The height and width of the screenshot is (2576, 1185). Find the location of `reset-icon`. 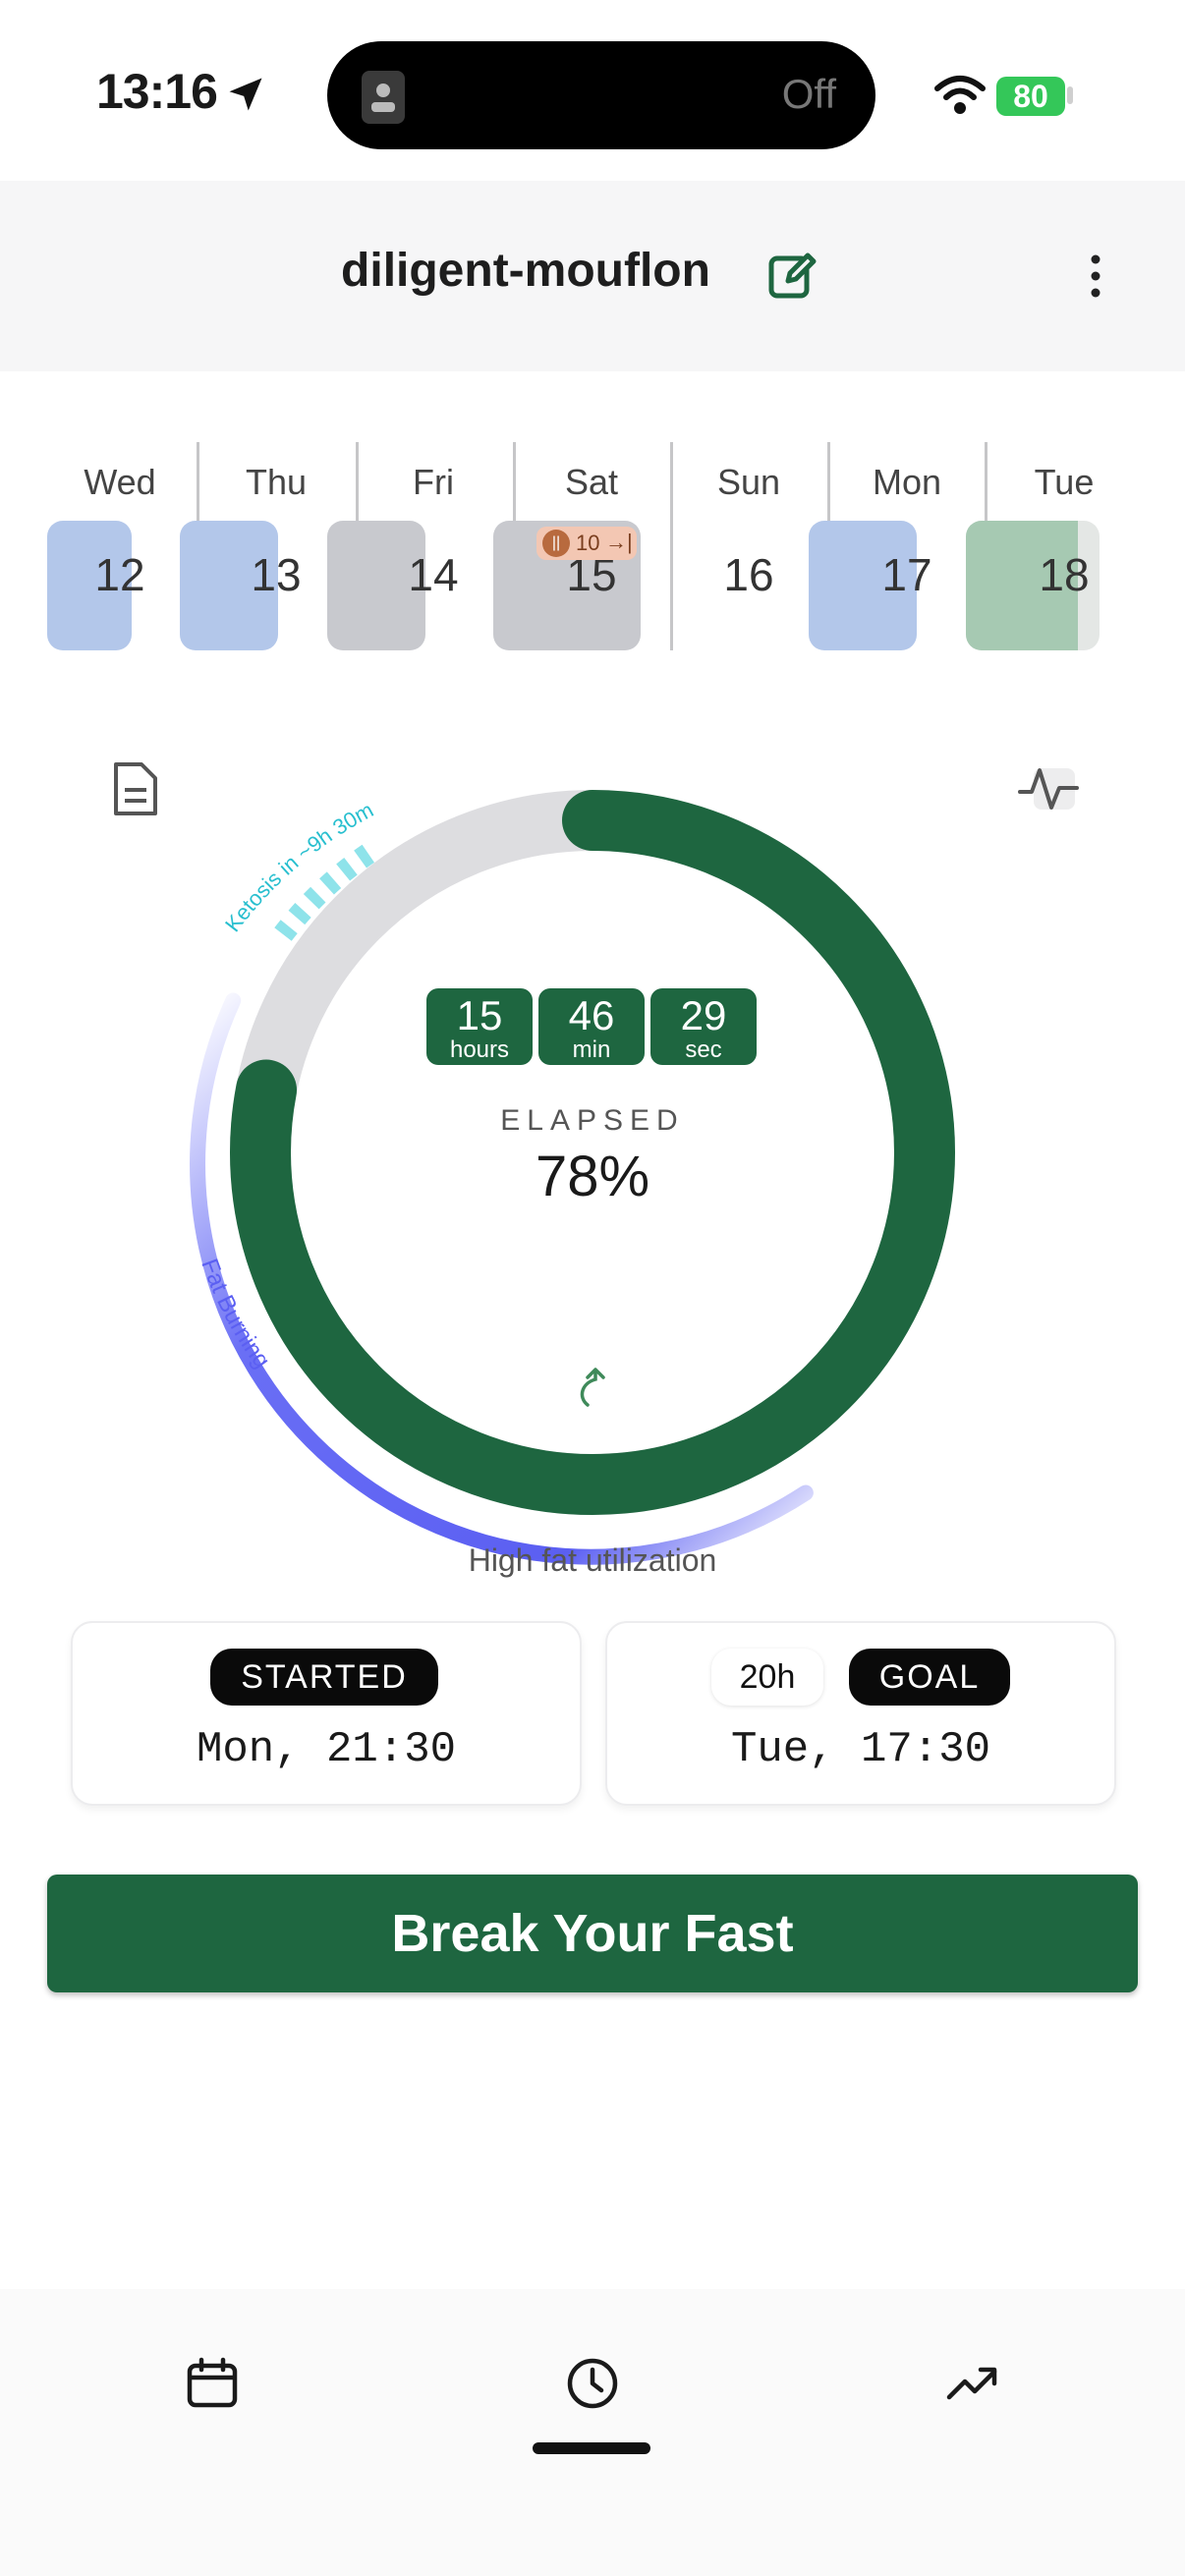

reset-icon is located at coordinates (592, 1386).